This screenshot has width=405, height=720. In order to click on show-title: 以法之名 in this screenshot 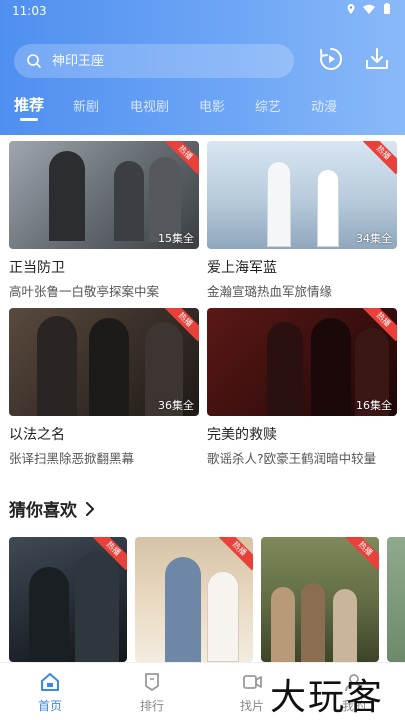, I will do `click(104, 434)`.